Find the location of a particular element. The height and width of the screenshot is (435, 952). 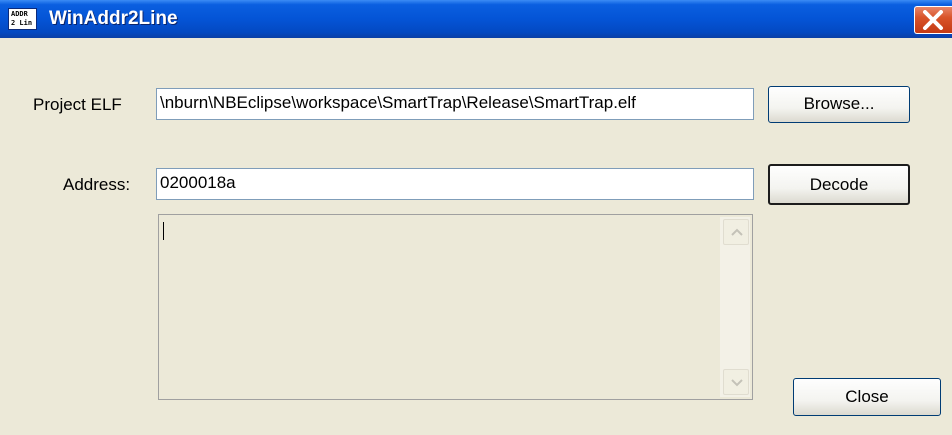

title-bar: ADDR 2 Lin WinAddr2Line is located at coordinates (476, 19).